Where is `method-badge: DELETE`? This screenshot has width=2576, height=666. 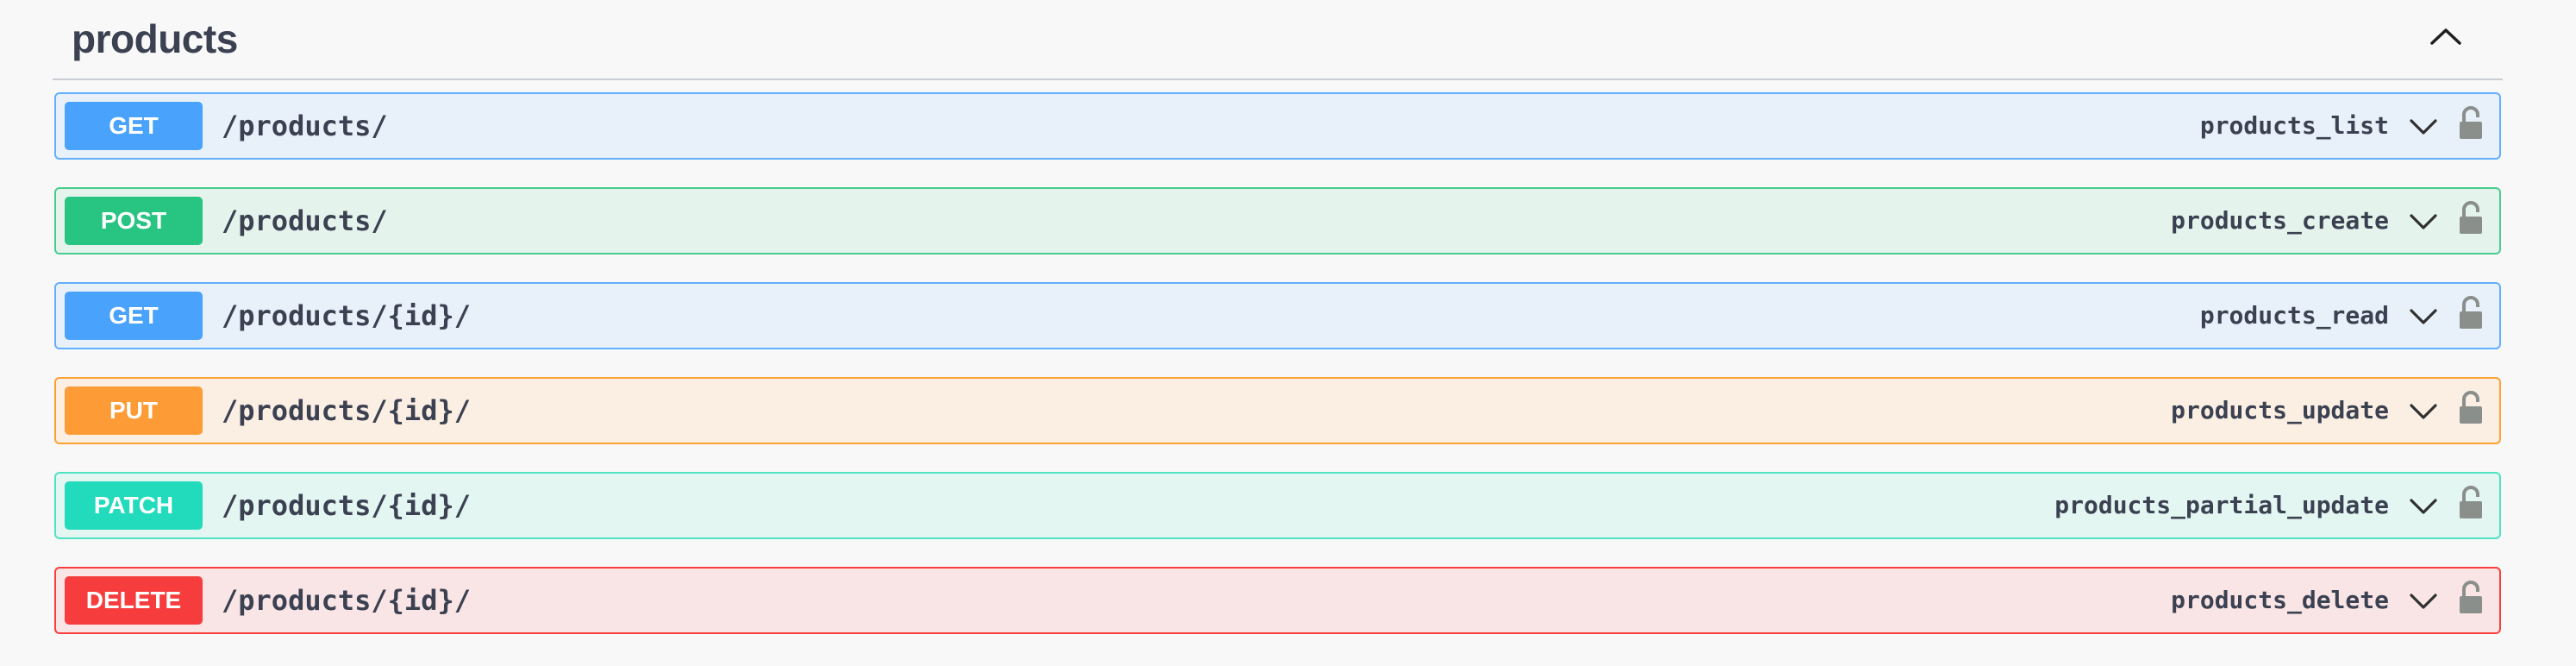
method-badge: DELETE is located at coordinates (134, 600).